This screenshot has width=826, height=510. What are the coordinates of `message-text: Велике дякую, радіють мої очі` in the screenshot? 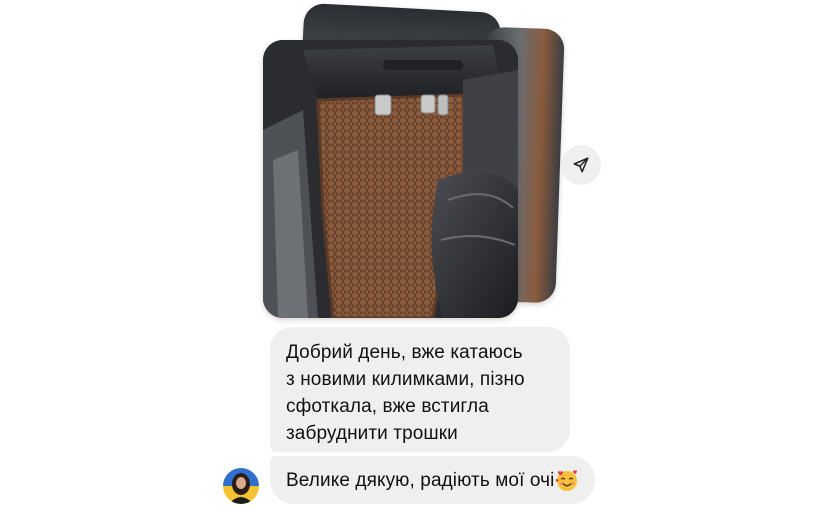 It's located at (420, 480).